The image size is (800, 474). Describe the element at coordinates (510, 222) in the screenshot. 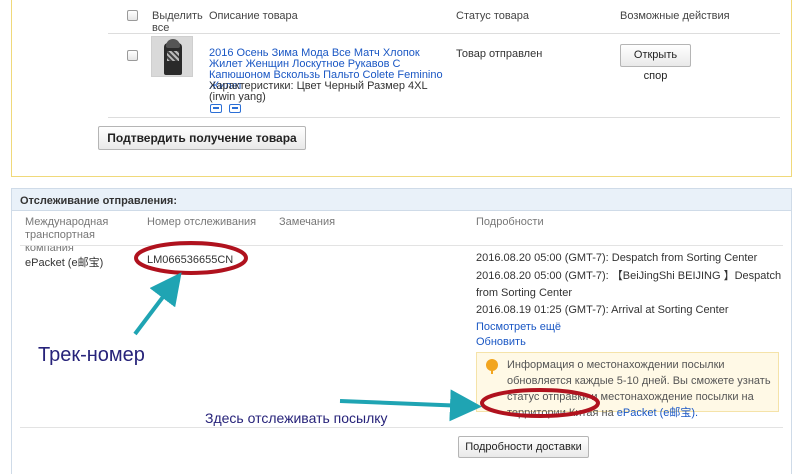

I see `details-column-header: Подробности` at that location.